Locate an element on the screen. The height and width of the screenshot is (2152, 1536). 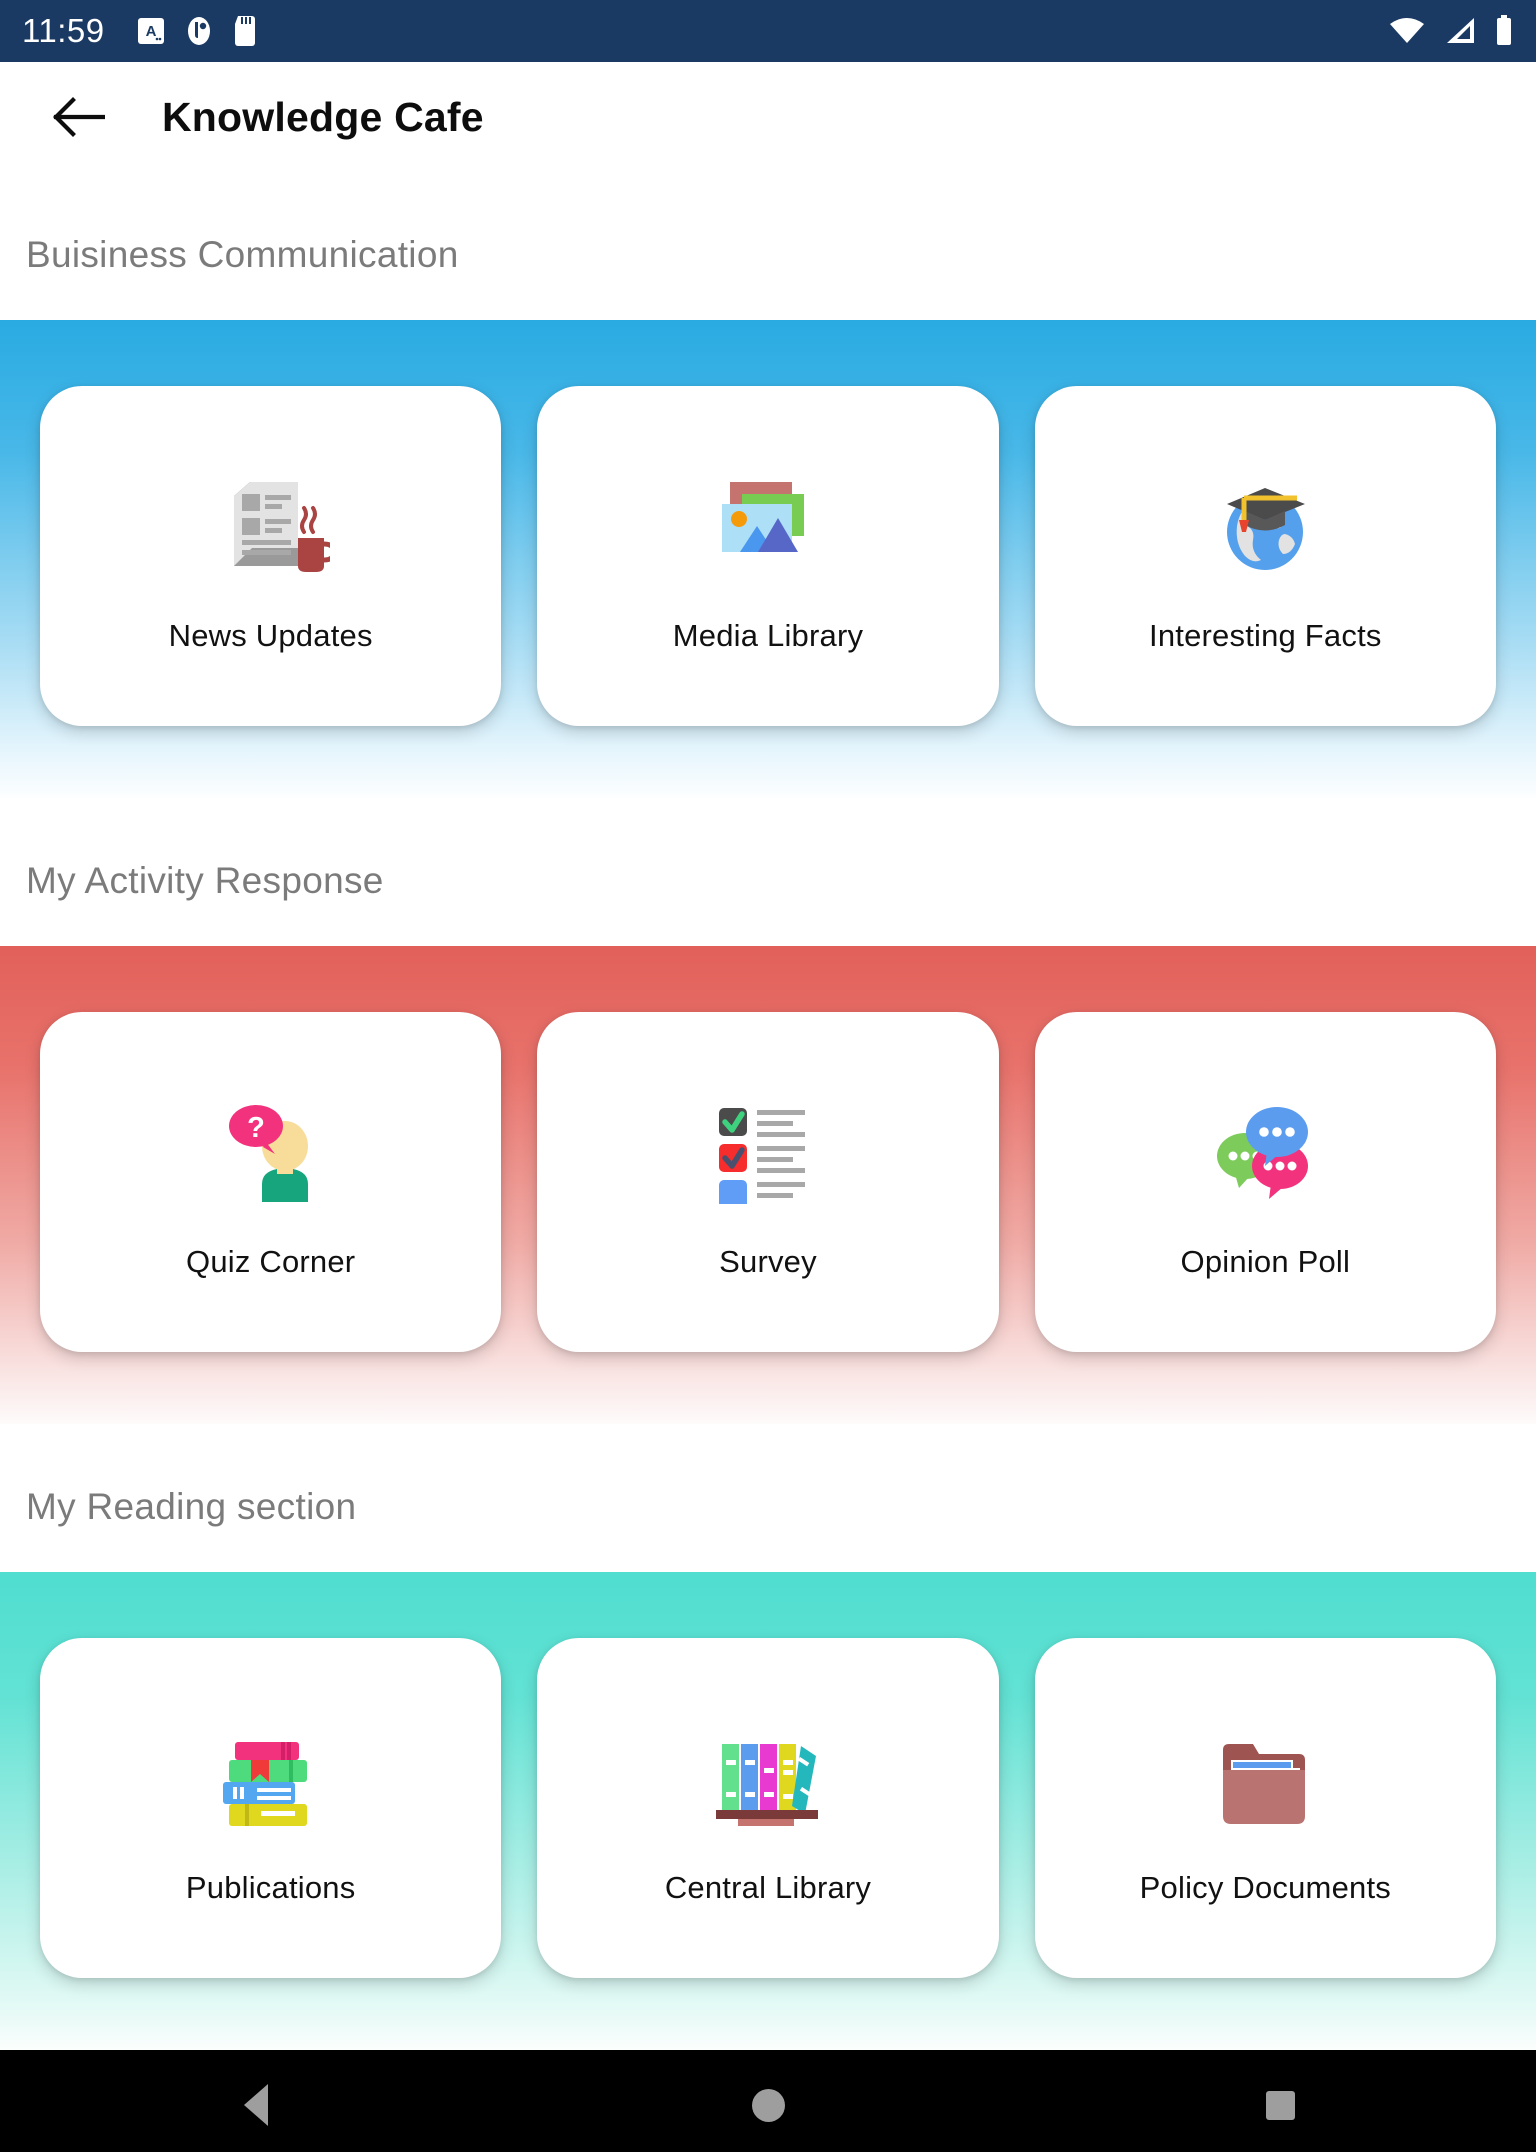
bookshelf-icon is located at coordinates (768, 1770).